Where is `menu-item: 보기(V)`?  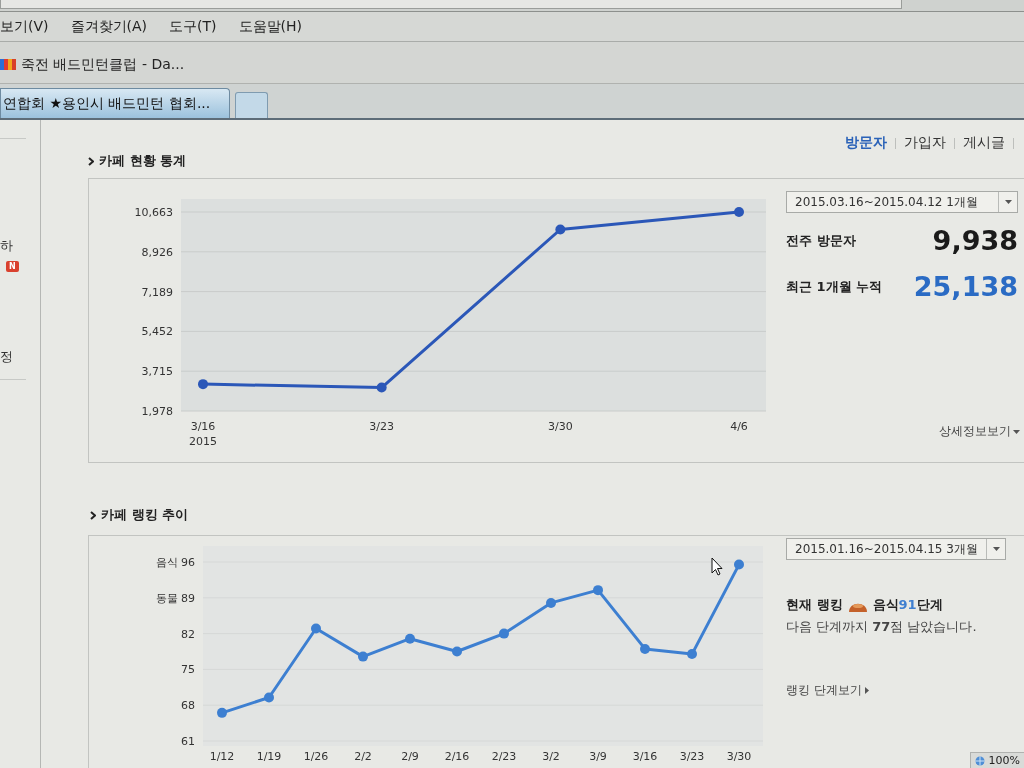 menu-item: 보기(V) is located at coordinates (24, 26).